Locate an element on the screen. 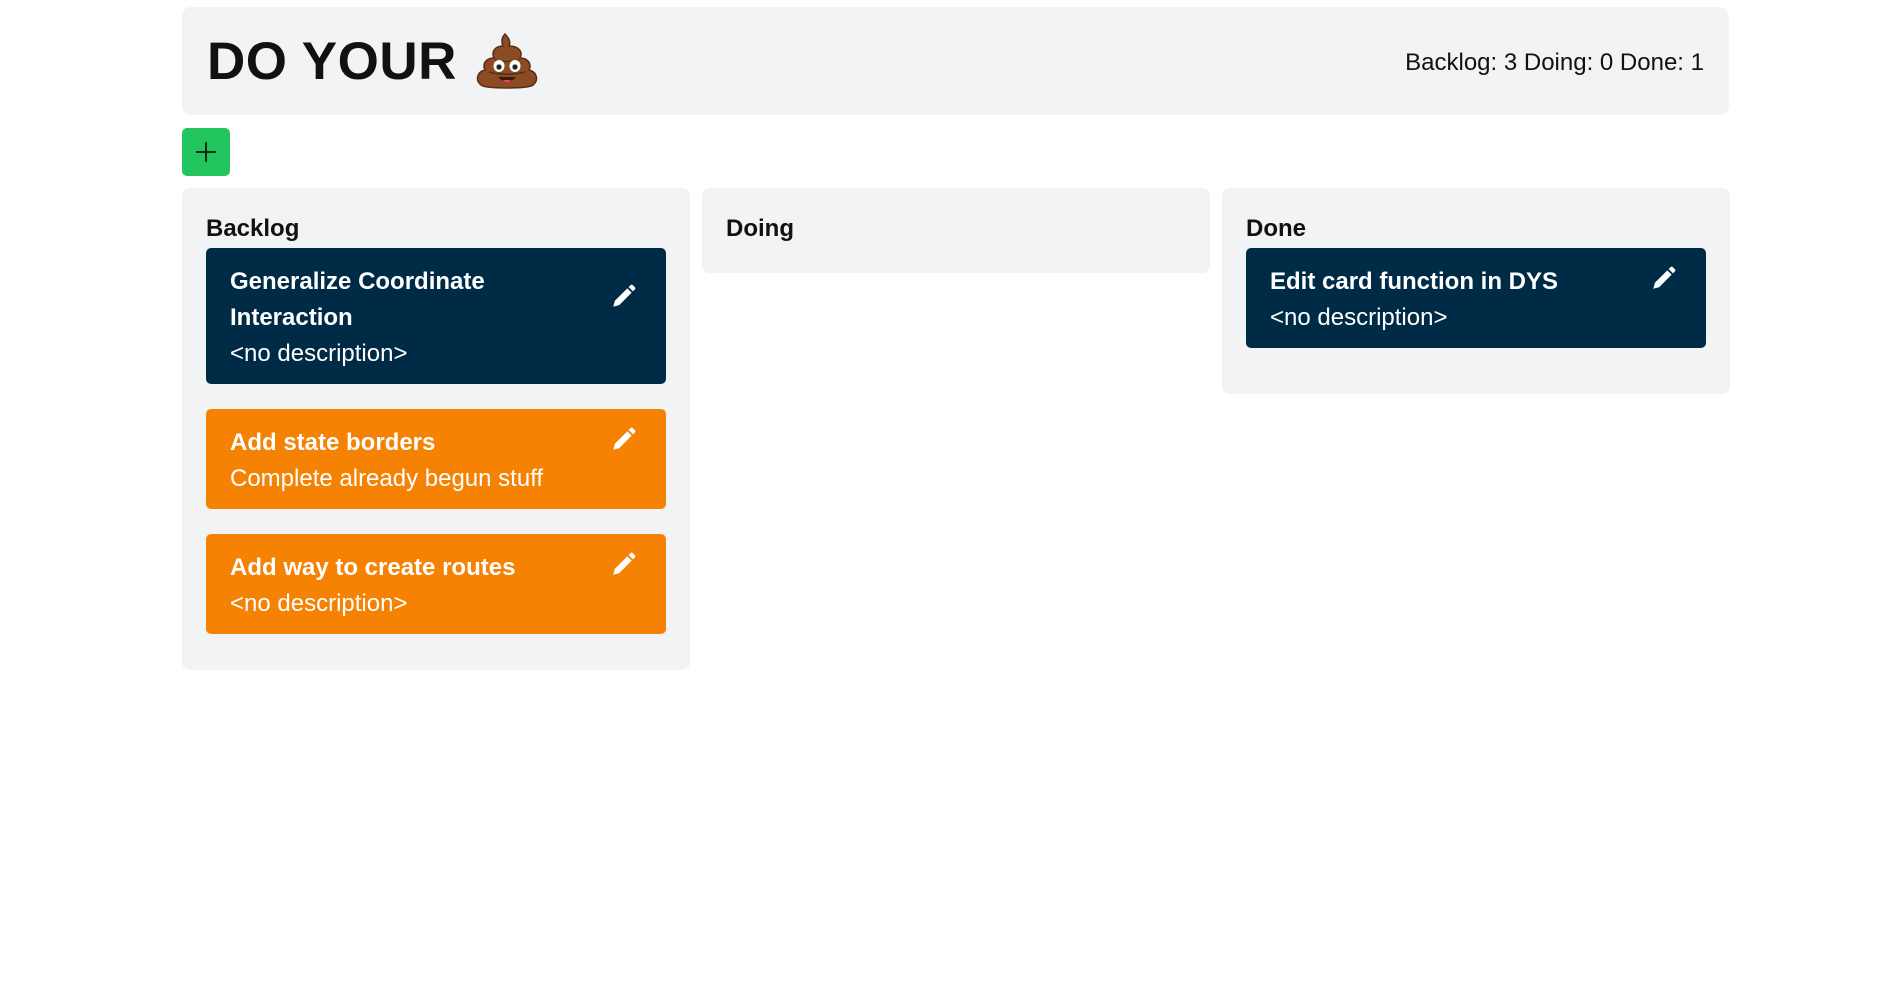 This screenshot has width=1897, height=1001. card-title: Edit card function in DYS is located at coordinates (1414, 281).